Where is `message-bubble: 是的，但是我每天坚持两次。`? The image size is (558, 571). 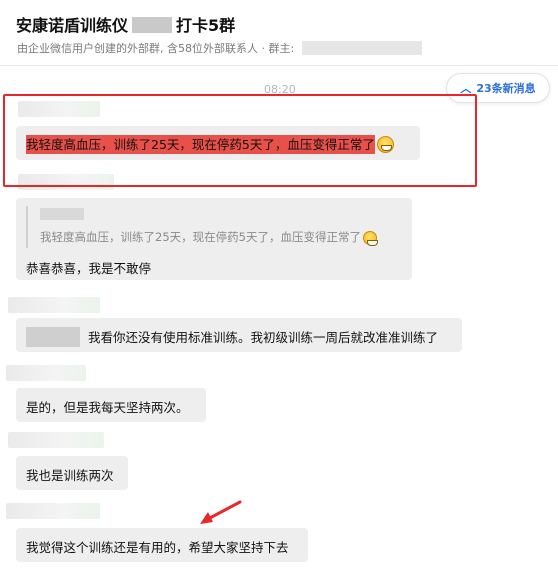
message-bubble: 是的，但是我每天坚持两次。 is located at coordinates (111, 405).